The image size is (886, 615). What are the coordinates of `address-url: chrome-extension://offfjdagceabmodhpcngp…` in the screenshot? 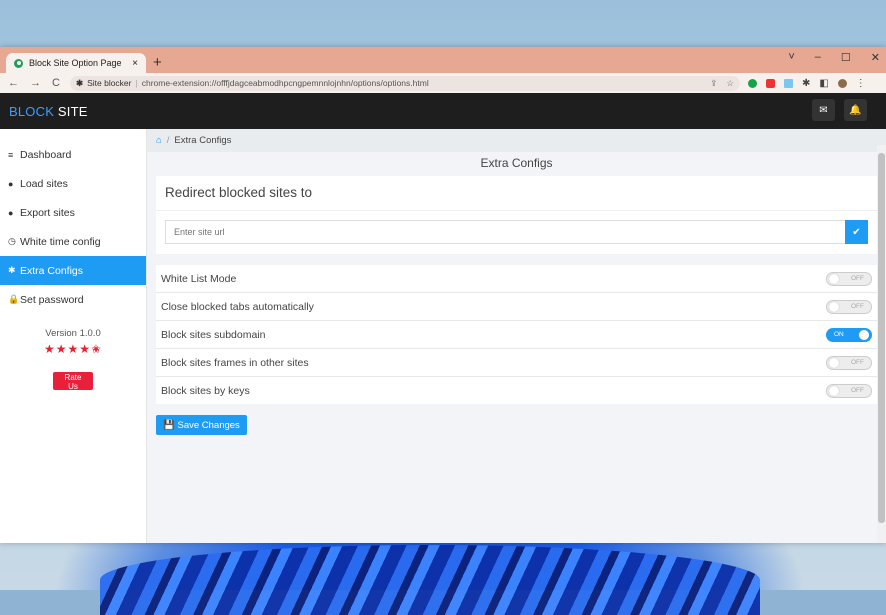 It's located at (285, 83).